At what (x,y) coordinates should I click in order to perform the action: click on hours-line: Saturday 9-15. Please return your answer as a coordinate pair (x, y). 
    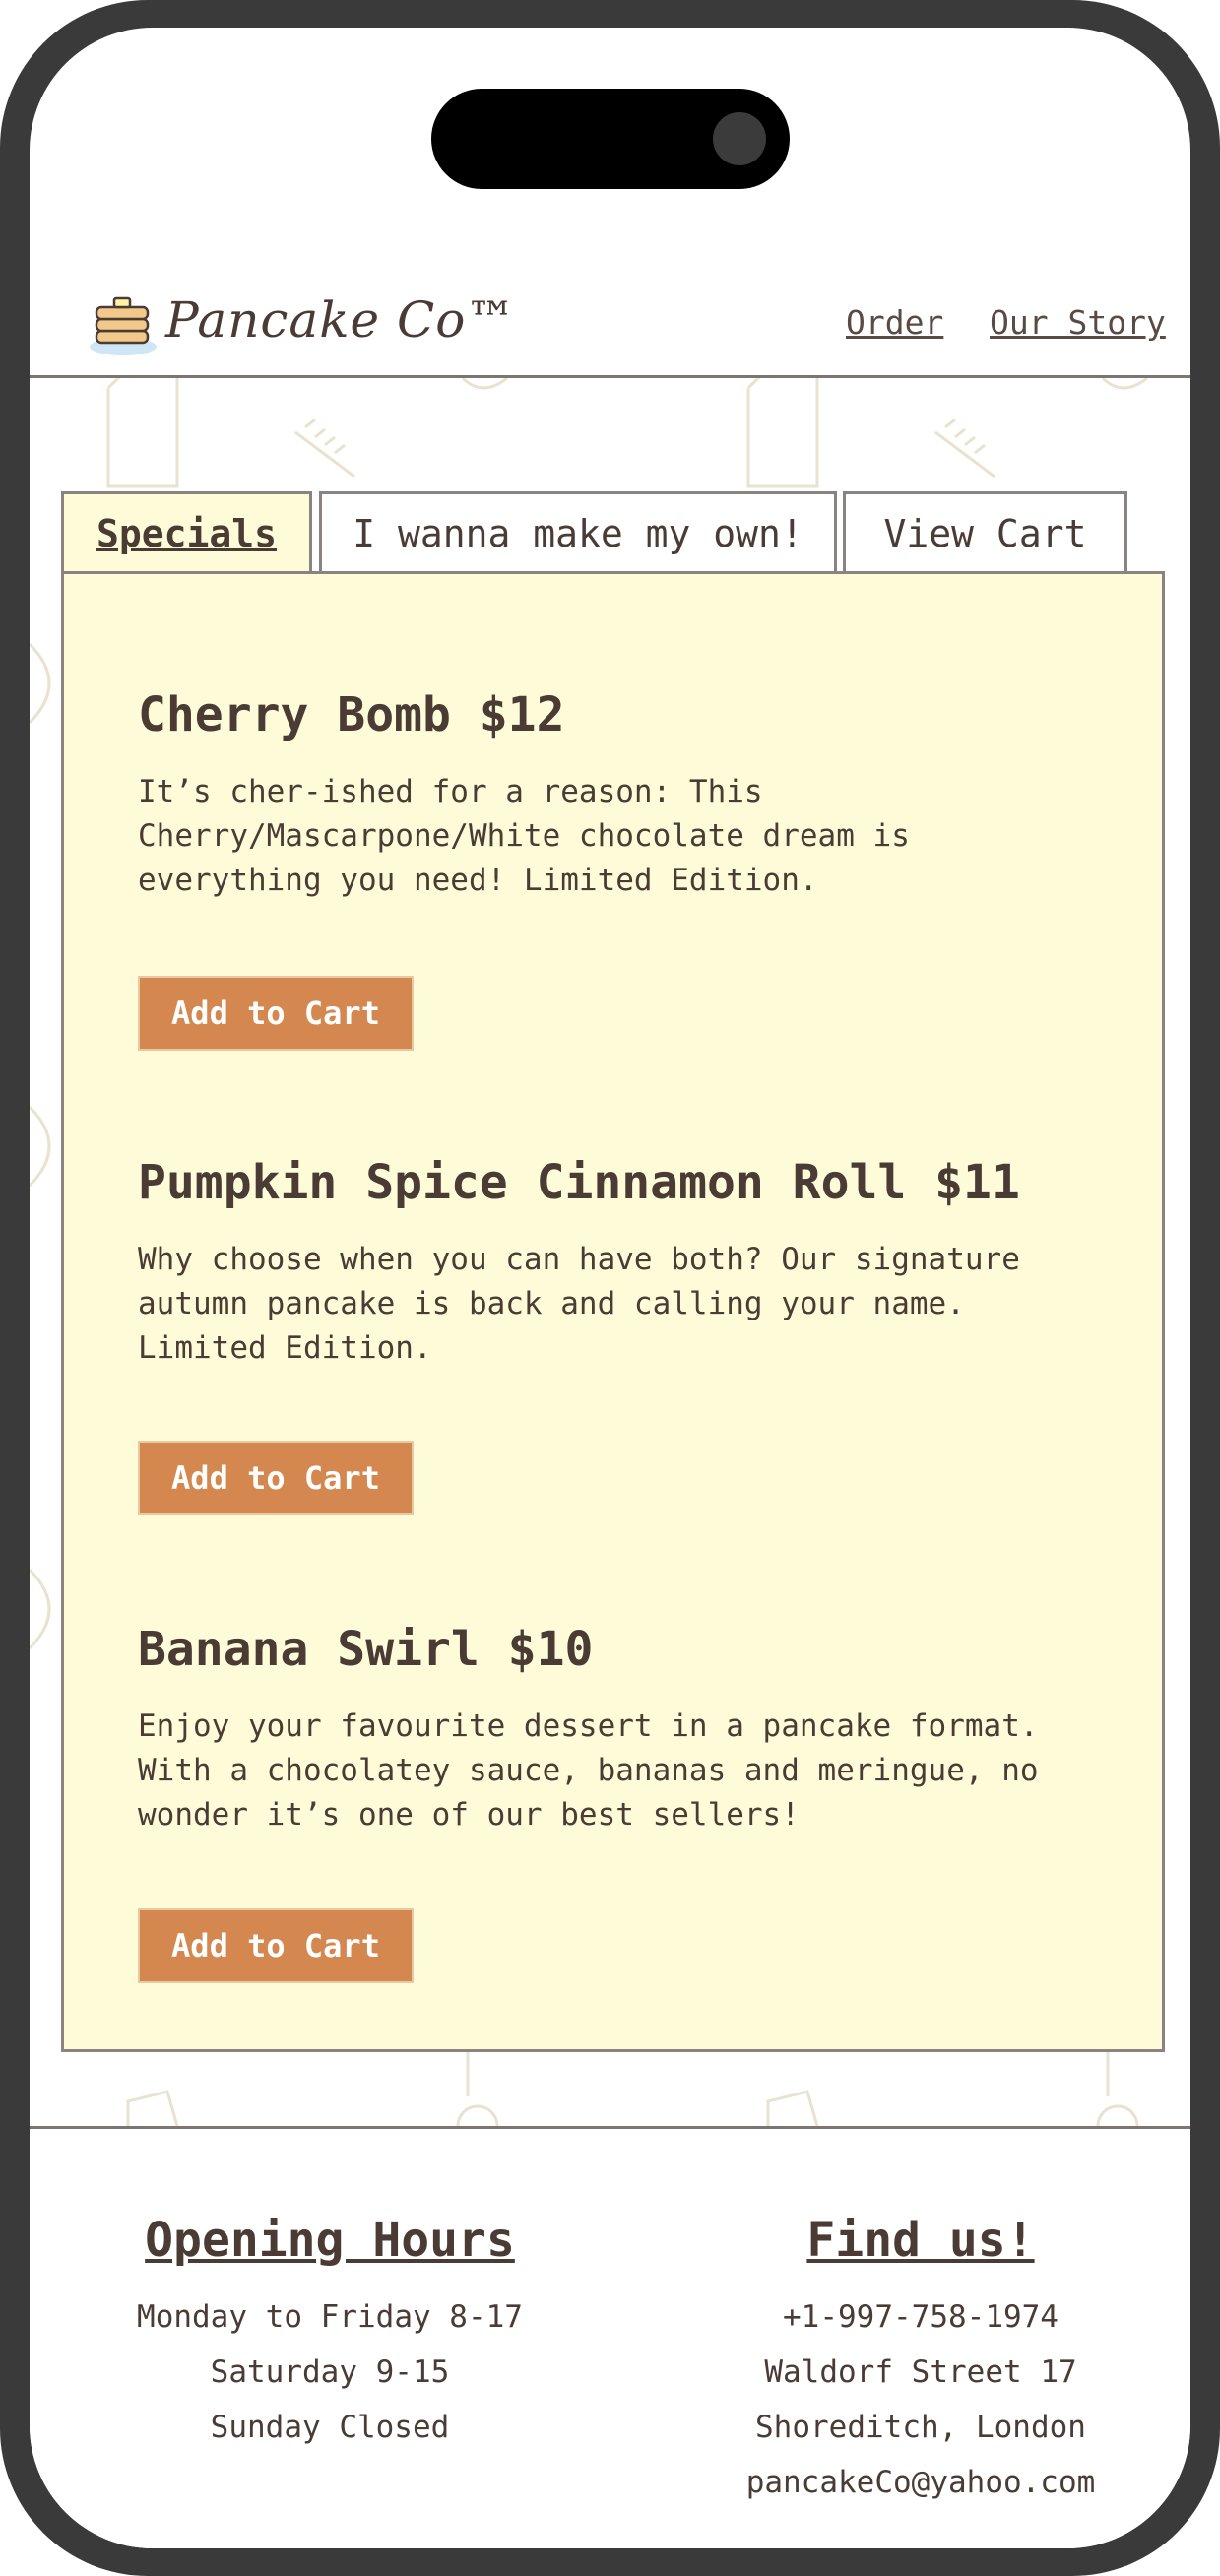
    Looking at the image, I should click on (330, 2372).